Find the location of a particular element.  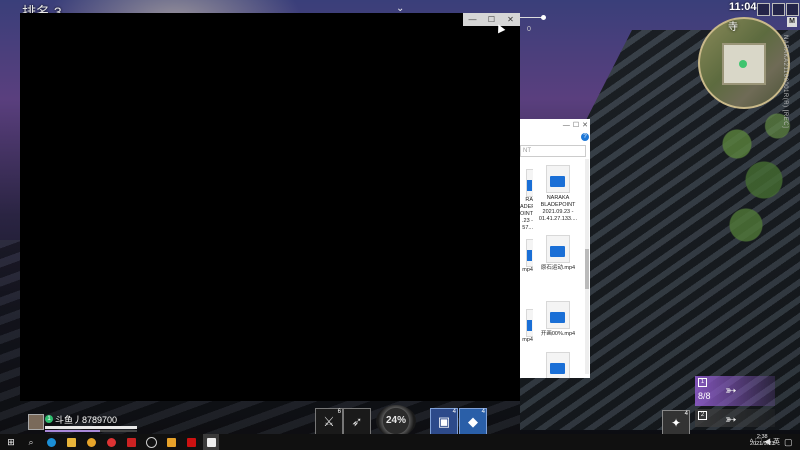

file-name: 开画00%.mp4 is located at coordinates (558, 334).